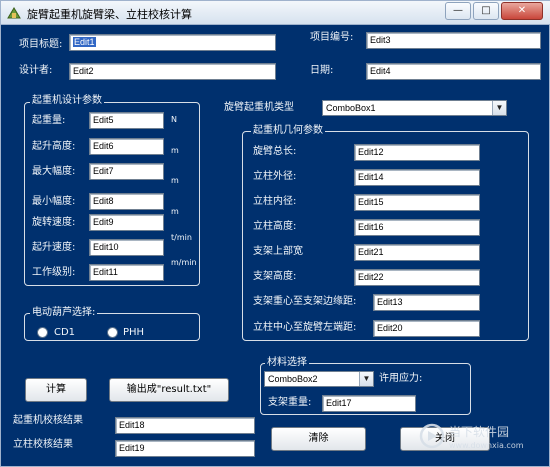 The height and width of the screenshot is (467, 550). I want to click on hoist-title: 电动葫芦选择:, so click(64, 313).